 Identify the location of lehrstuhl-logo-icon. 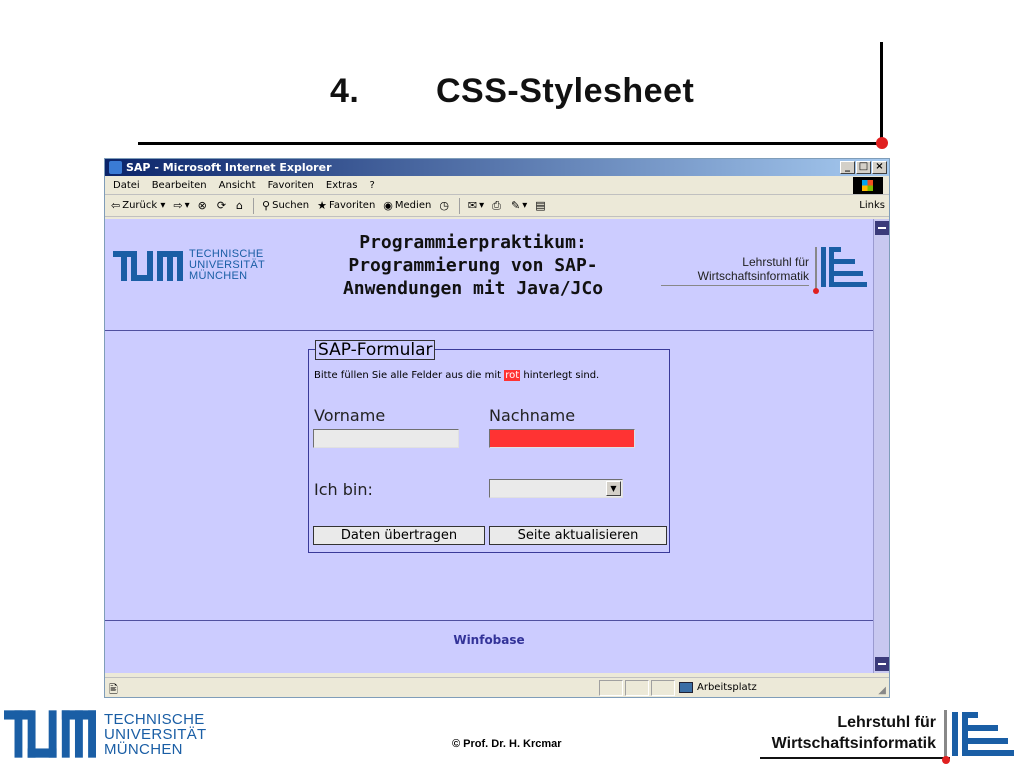
(840, 270).